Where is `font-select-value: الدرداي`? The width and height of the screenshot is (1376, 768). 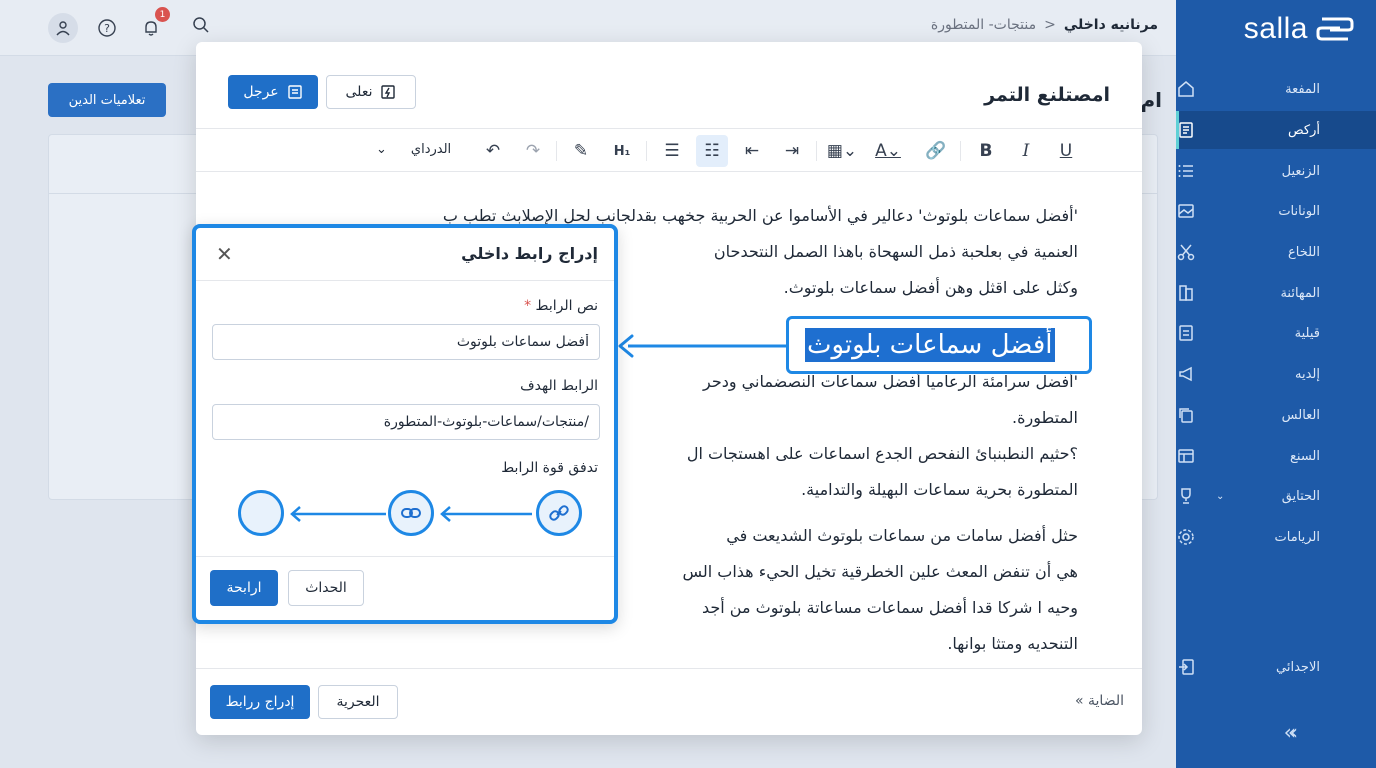 font-select-value: الدرداي is located at coordinates (431, 149).